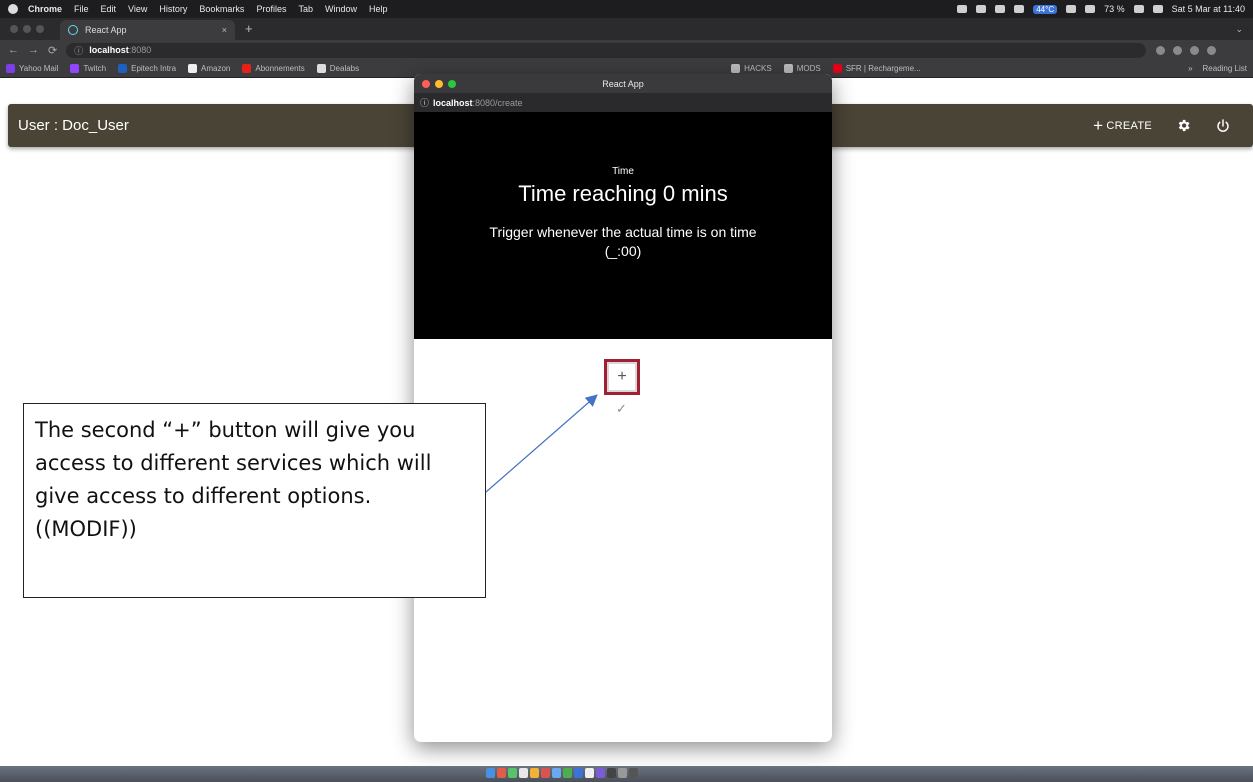 The width and height of the screenshot is (1253, 782). I want to click on create-button: + CREATE, so click(1122, 126).